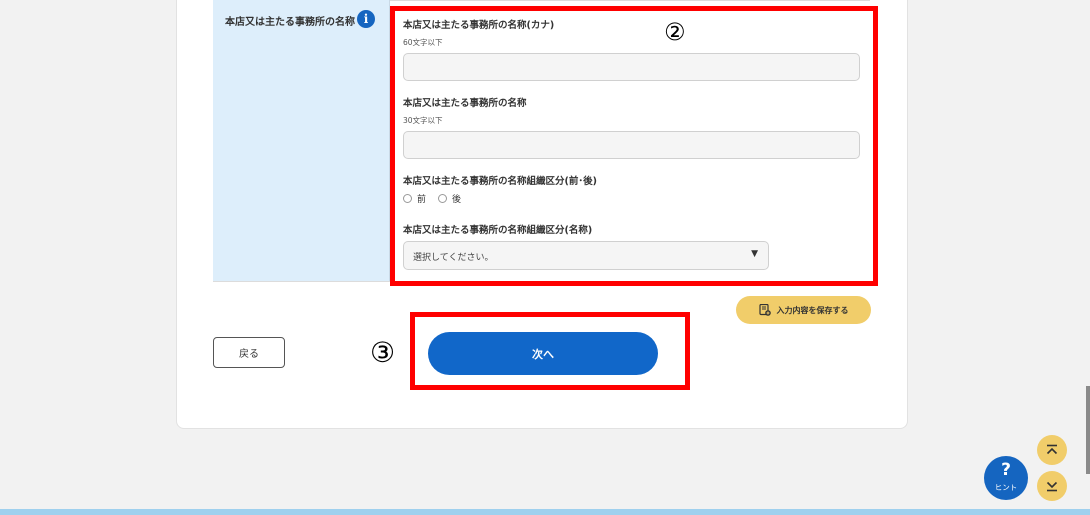 The image size is (1090, 515). I want to click on info-icon: i, so click(366, 19).